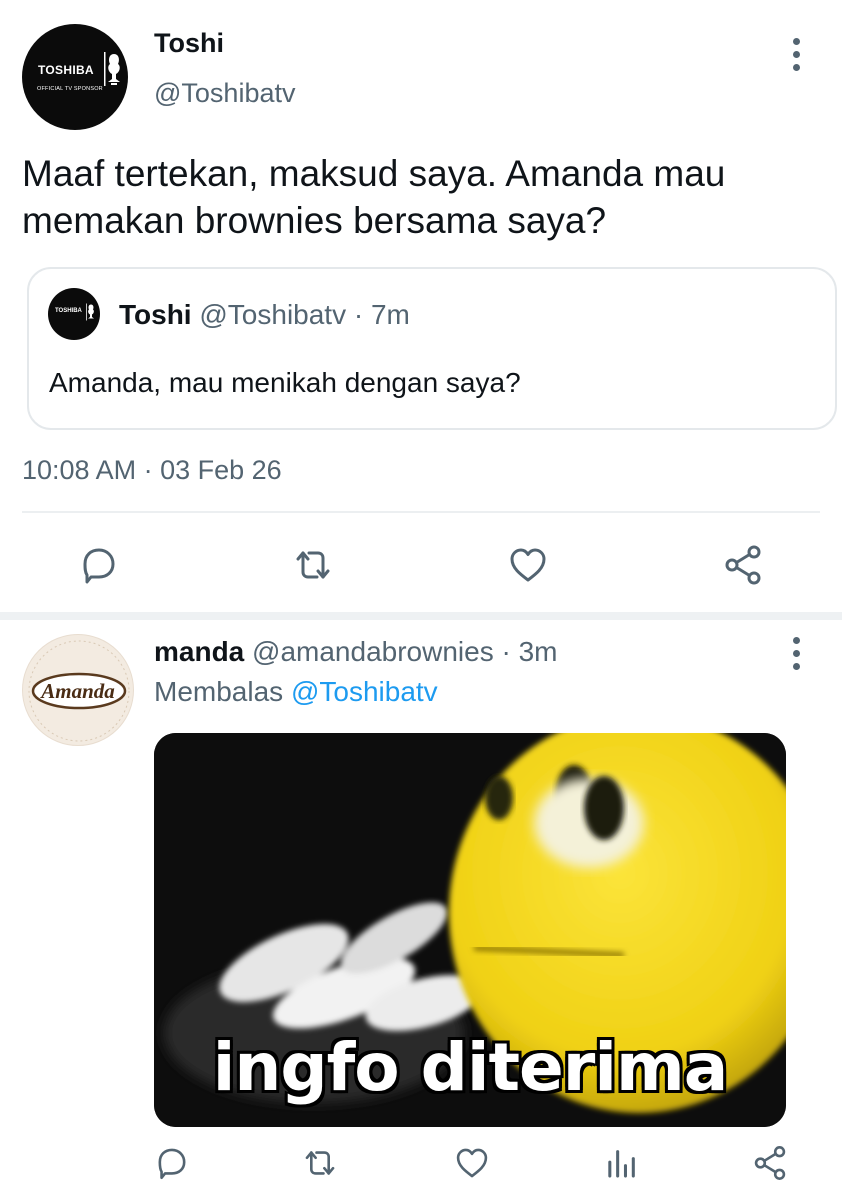 The width and height of the screenshot is (842, 1200). Describe the element at coordinates (199, 651) in the screenshot. I see `reply-author-name: manda` at that location.